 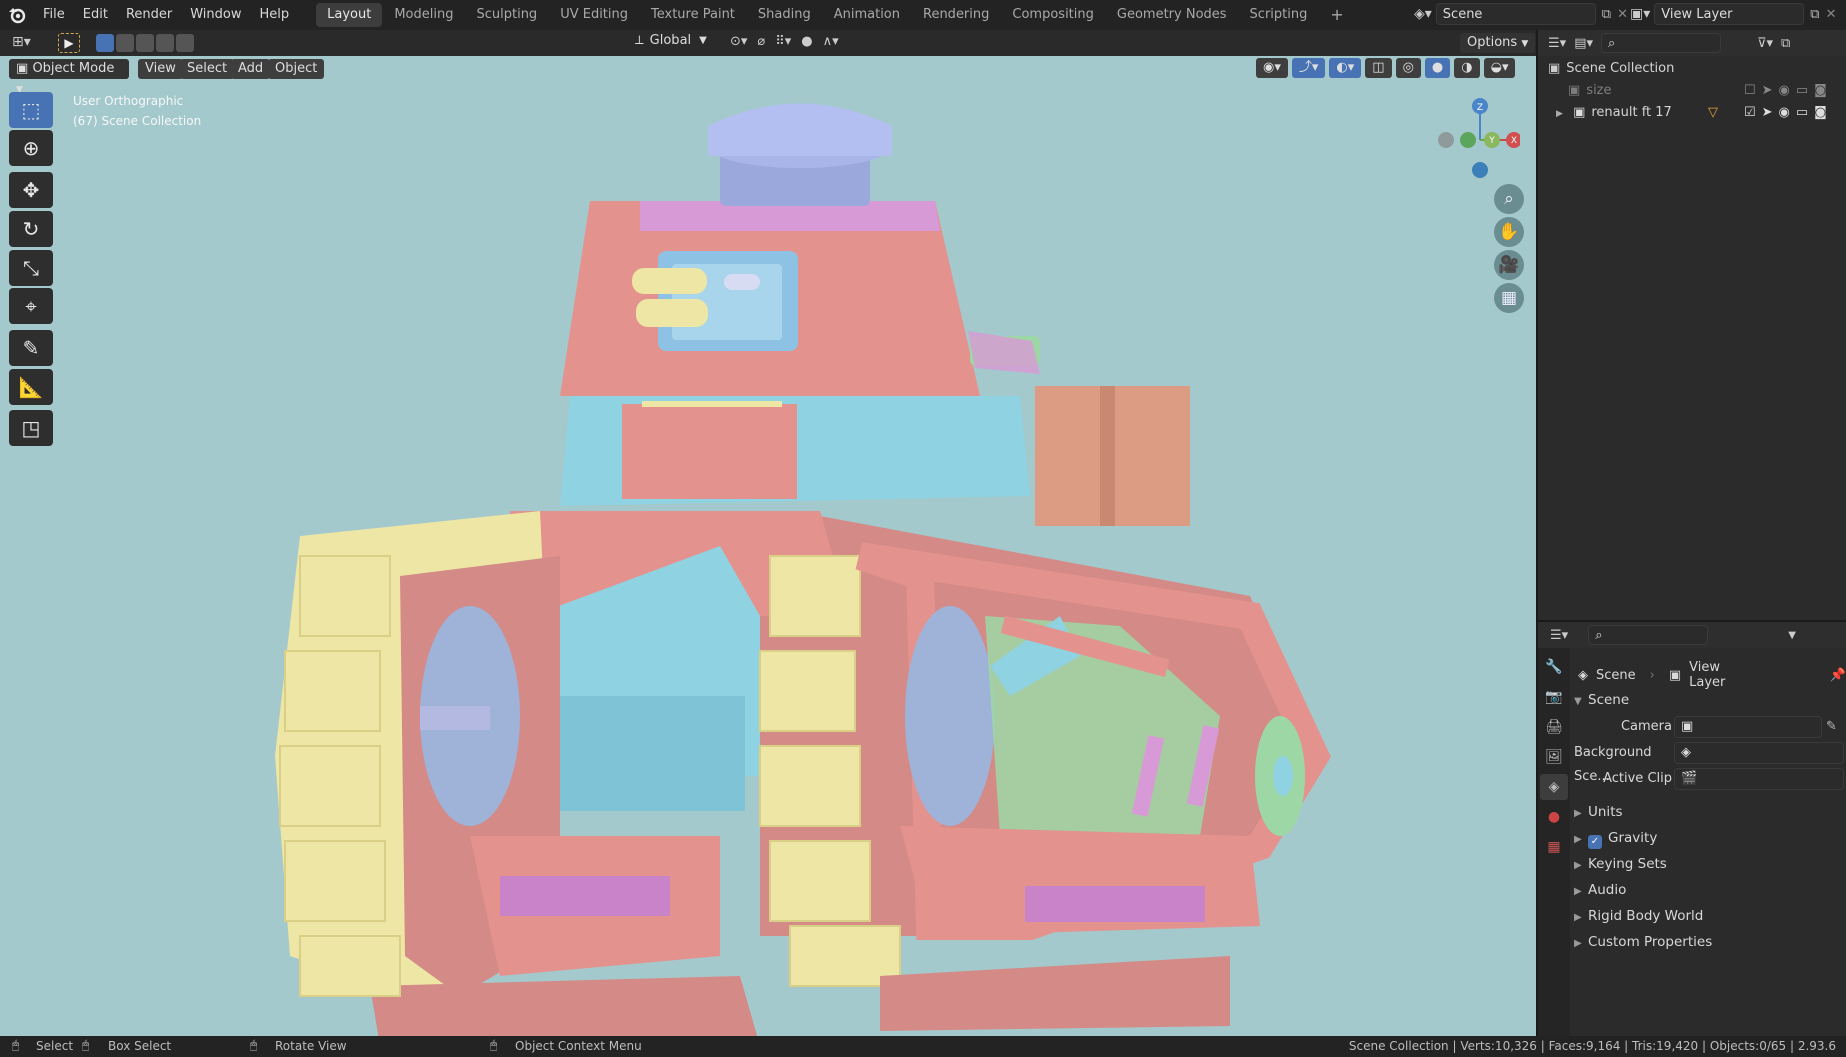 What do you see at coordinates (31, 268) in the screenshot?
I see `scale-tool-icon: ⤡` at bounding box center [31, 268].